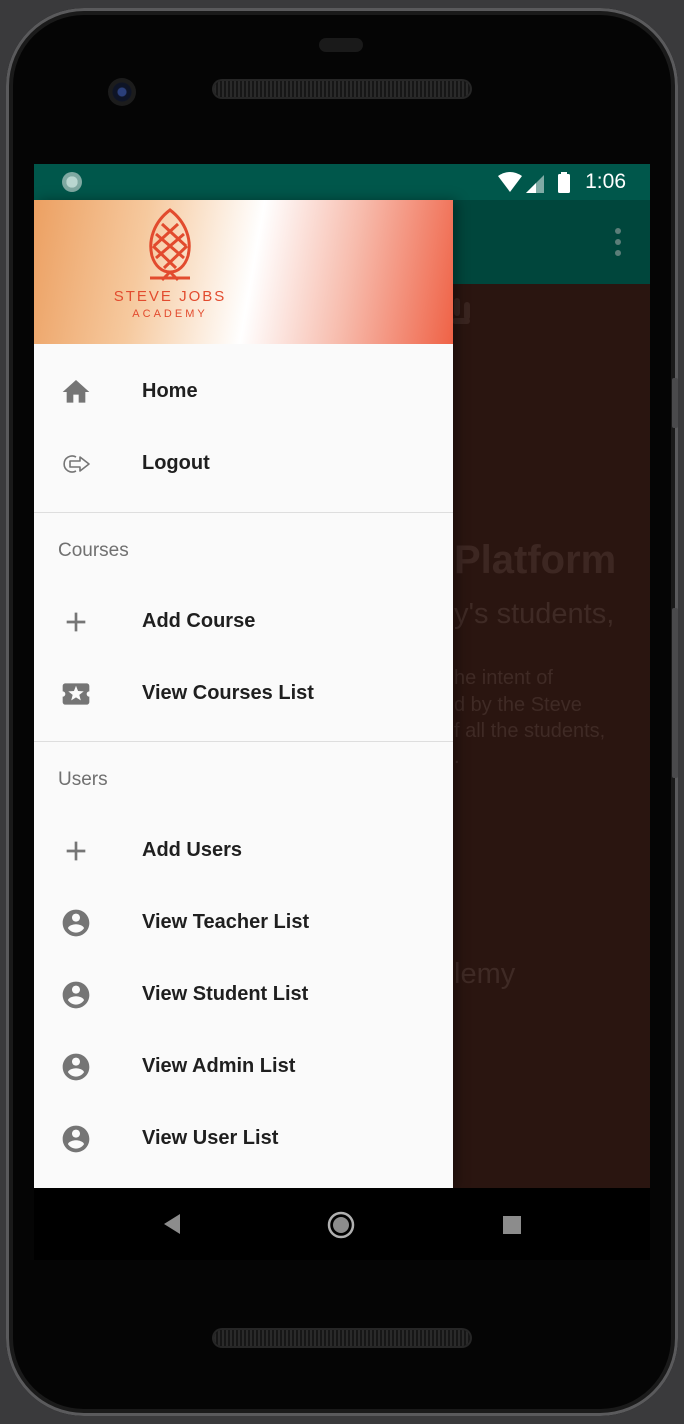  I want to click on system-nav-bar, so click(342, 1224).